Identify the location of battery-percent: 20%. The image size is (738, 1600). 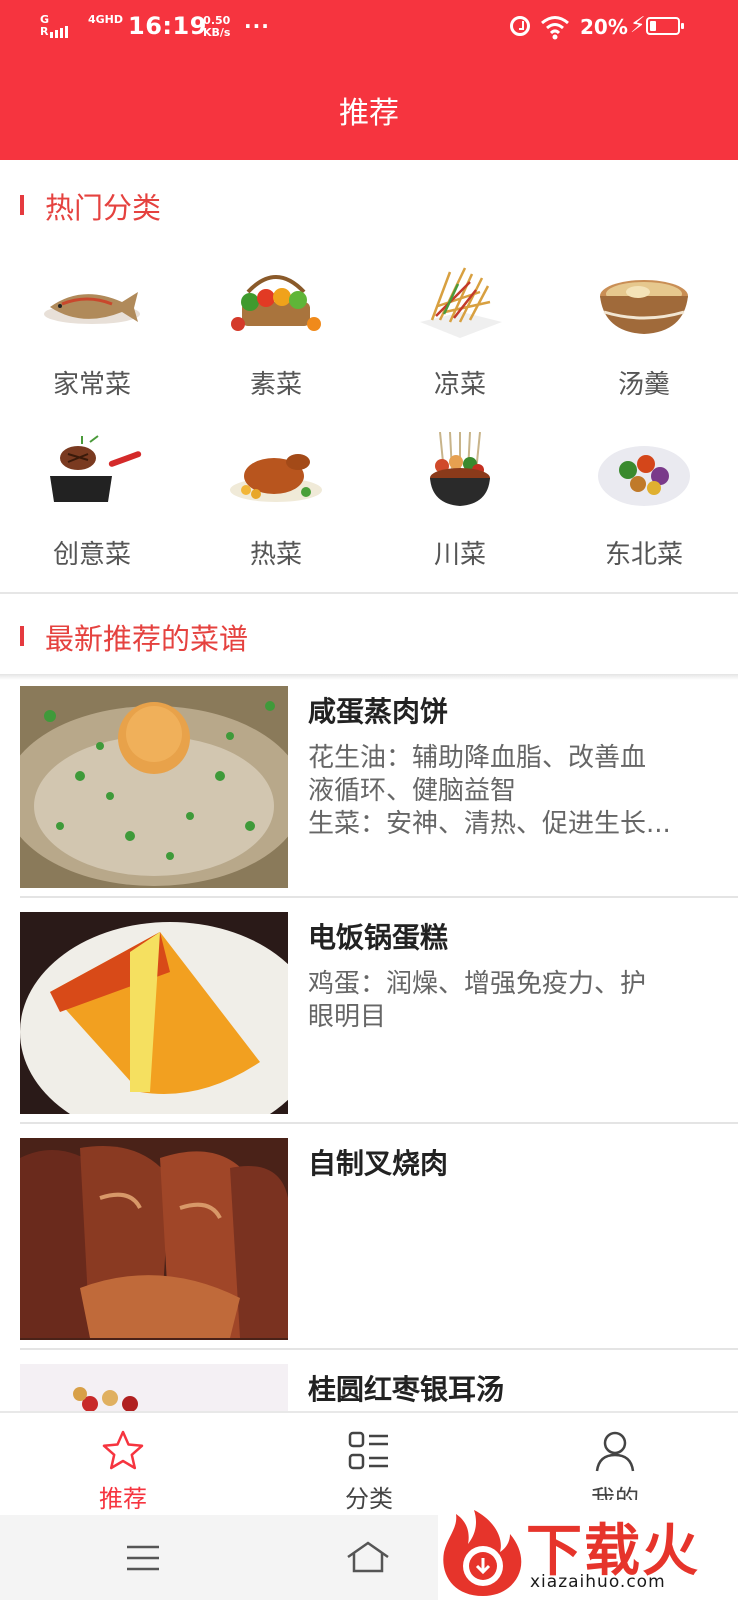
(604, 27).